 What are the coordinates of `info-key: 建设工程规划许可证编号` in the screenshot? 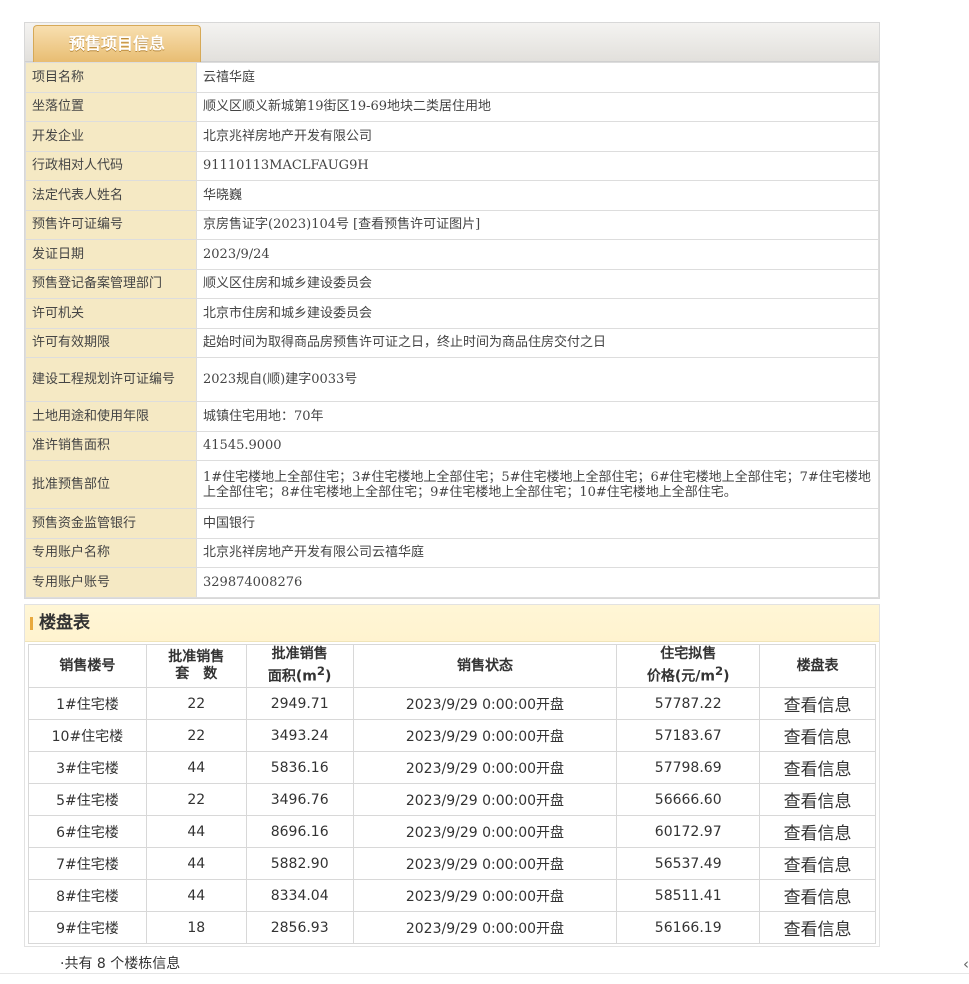 It's located at (111, 379).